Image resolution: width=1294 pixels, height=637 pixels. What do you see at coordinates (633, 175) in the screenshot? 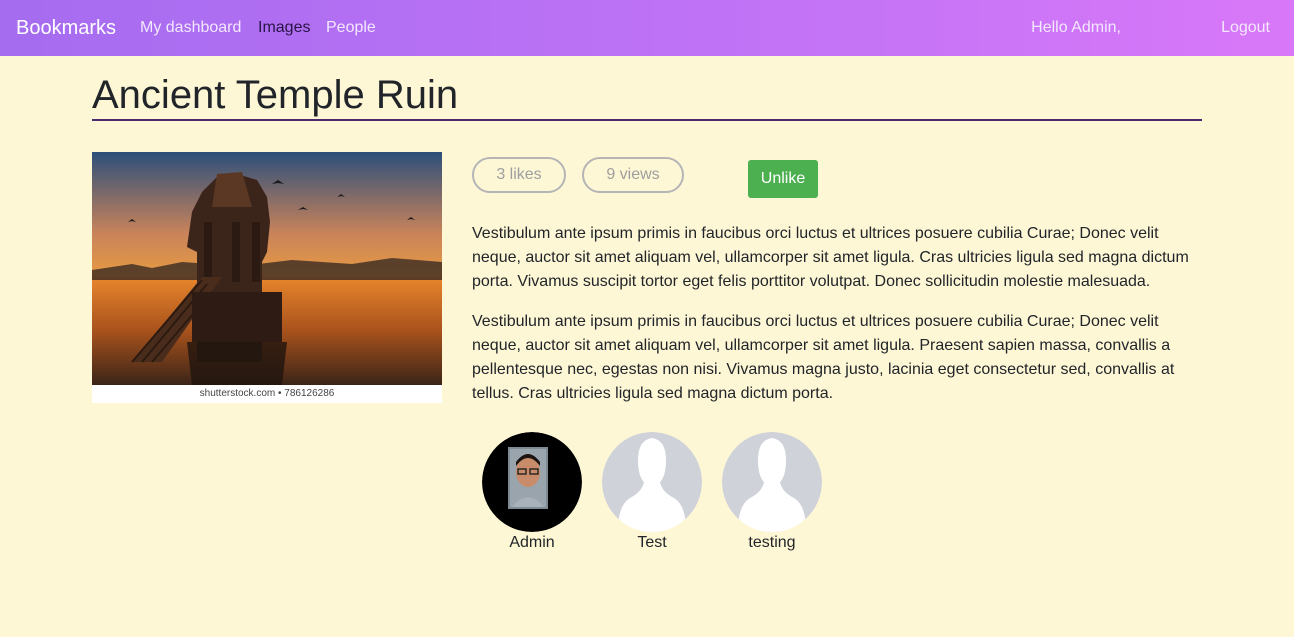
I see `views-count-badge: 9 views` at bounding box center [633, 175].